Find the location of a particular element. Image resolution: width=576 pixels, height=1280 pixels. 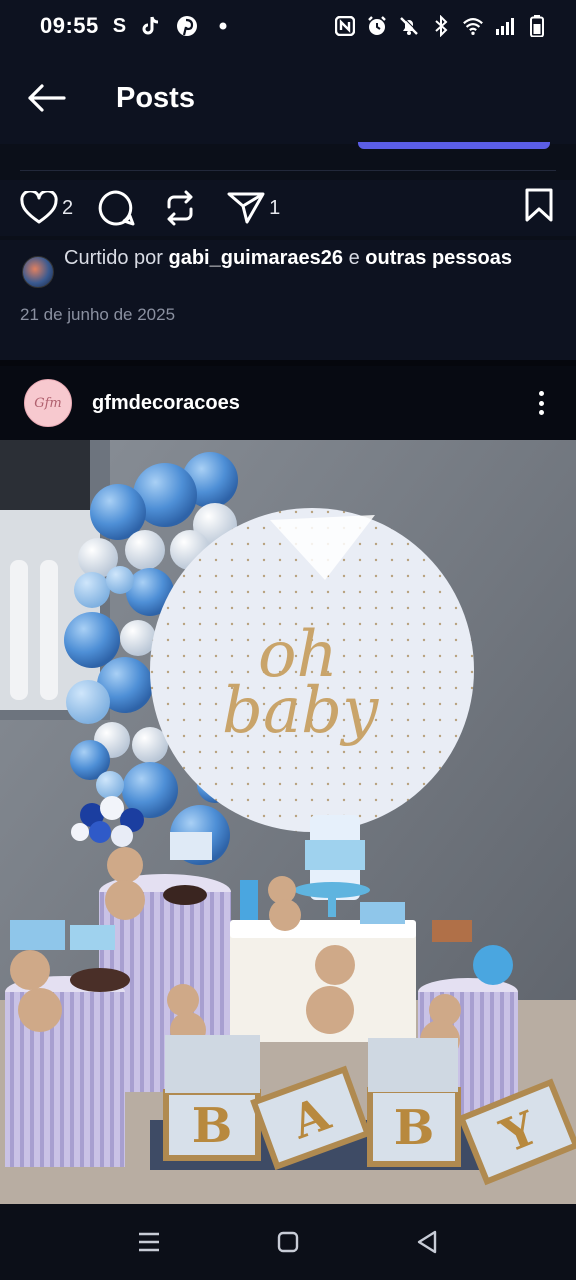

like-count: 2 is located at coordinates (68, 207).